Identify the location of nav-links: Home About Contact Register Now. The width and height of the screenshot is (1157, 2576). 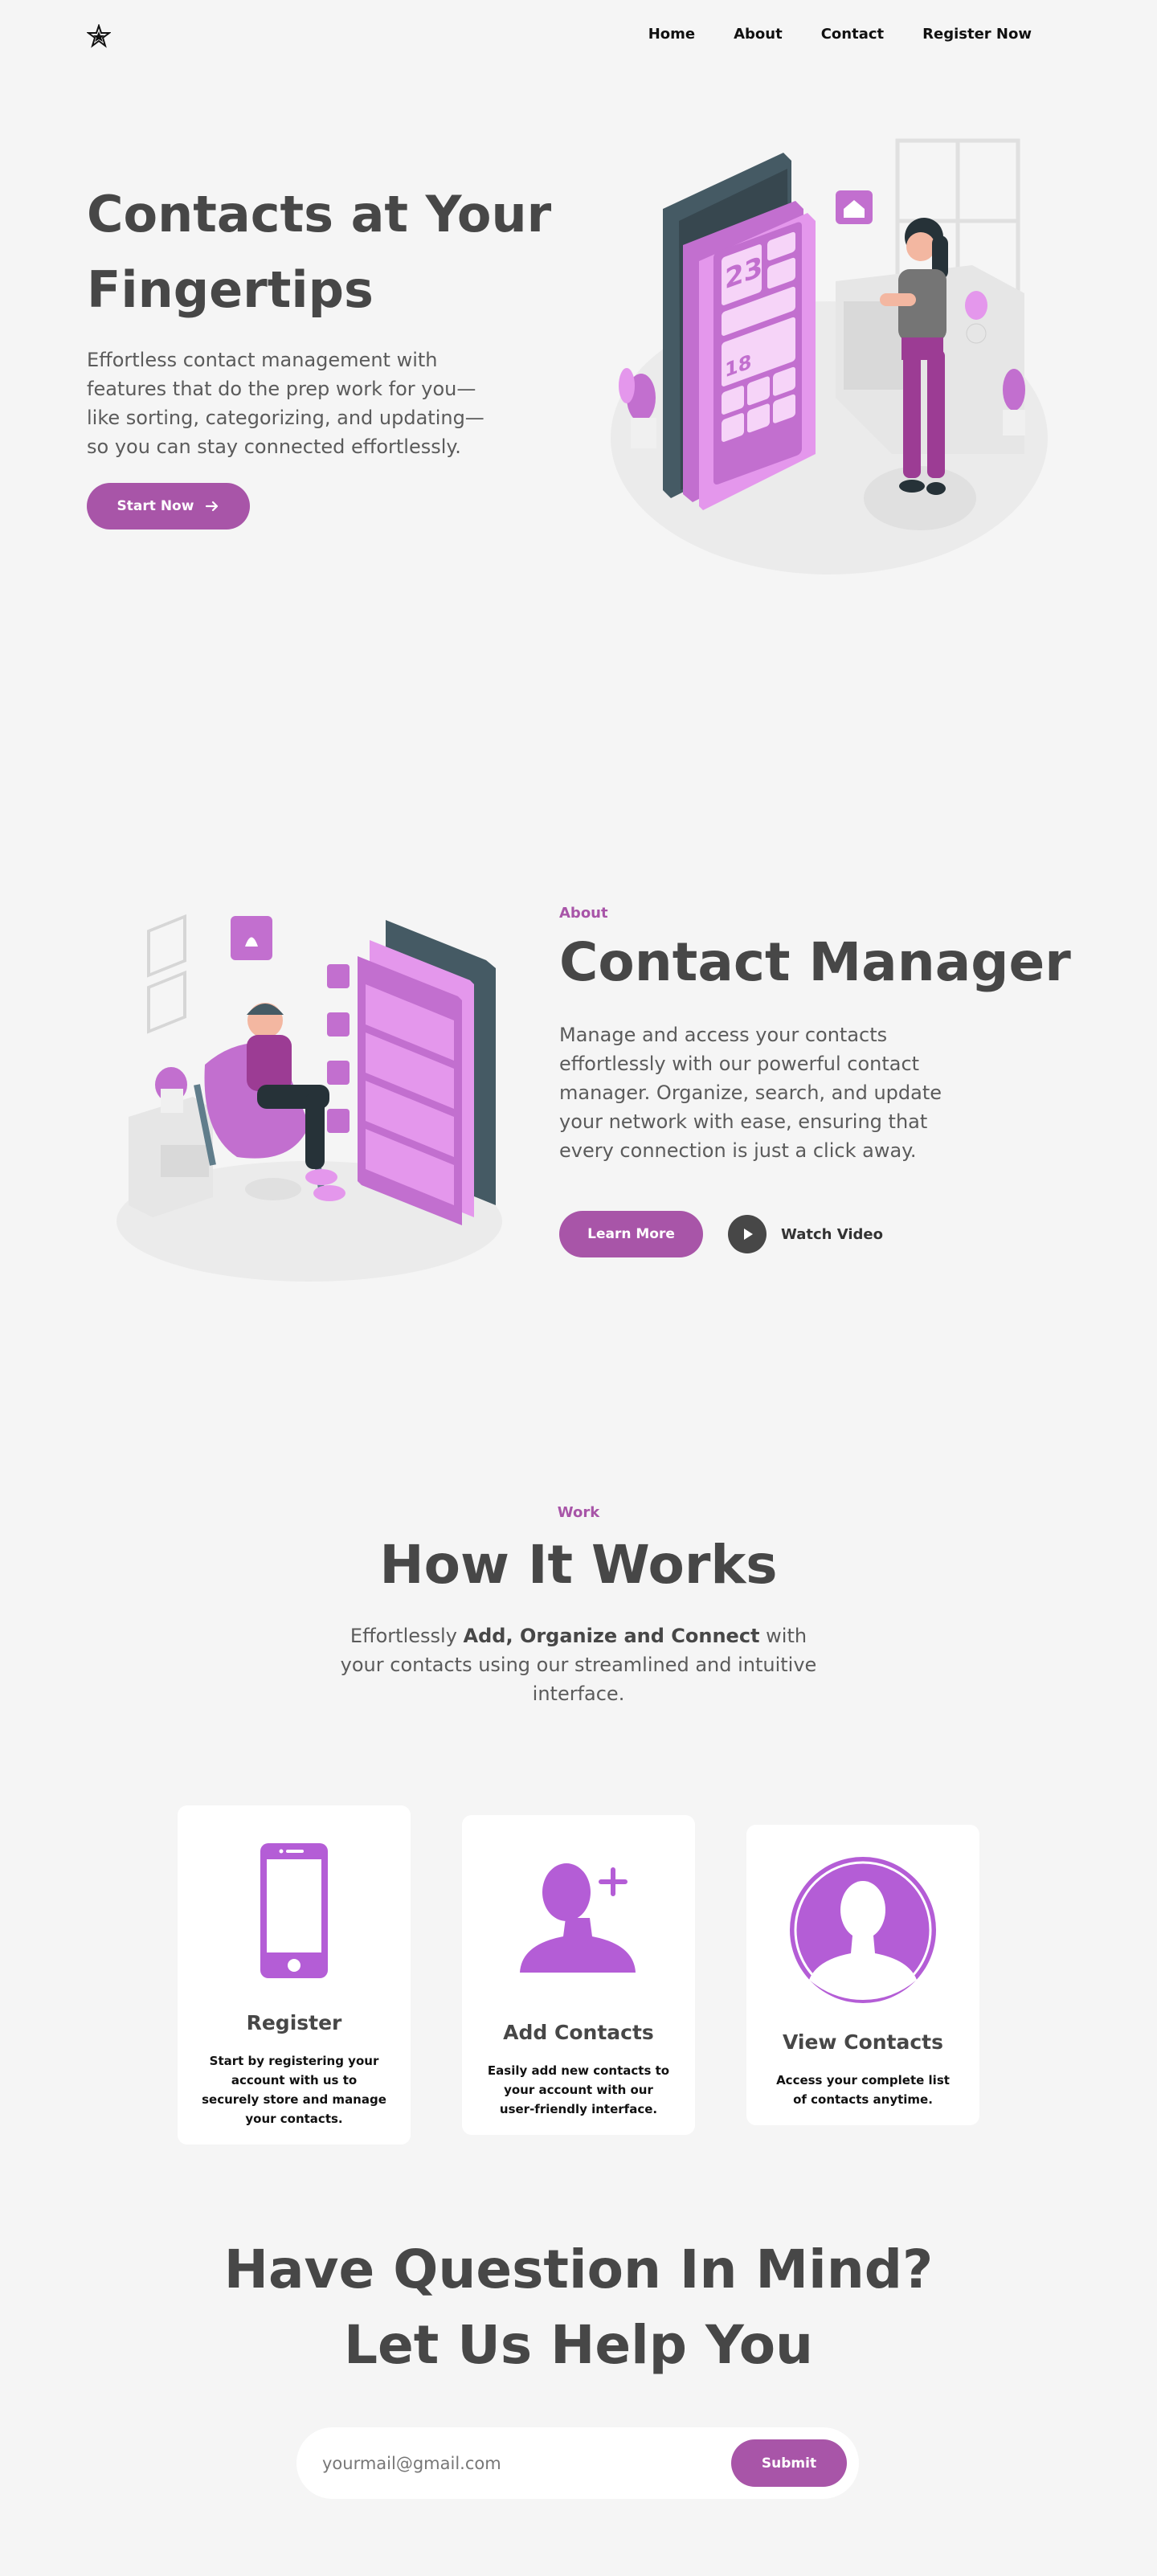
(840, 34).